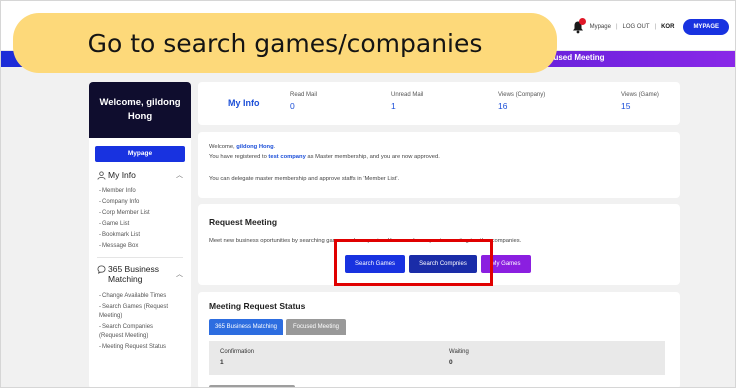  Describe the element at coordinates (140, 202) in the screenshot. I see `sidebar-item-company-info: -Company Info` at that location.